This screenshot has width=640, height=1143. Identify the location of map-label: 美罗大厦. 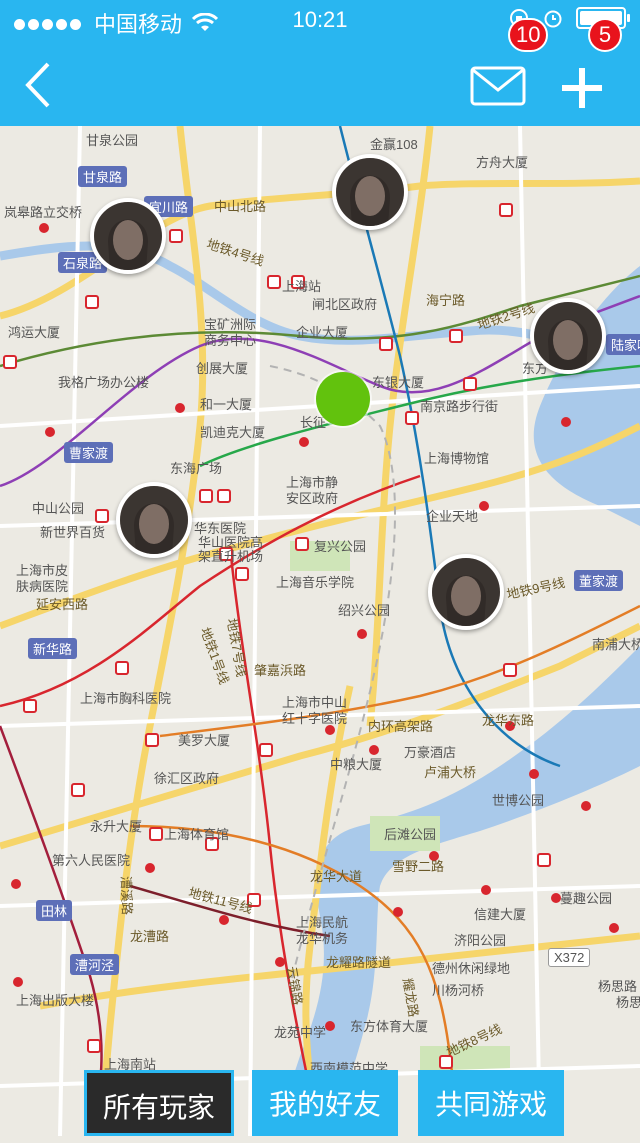
(204, 740).